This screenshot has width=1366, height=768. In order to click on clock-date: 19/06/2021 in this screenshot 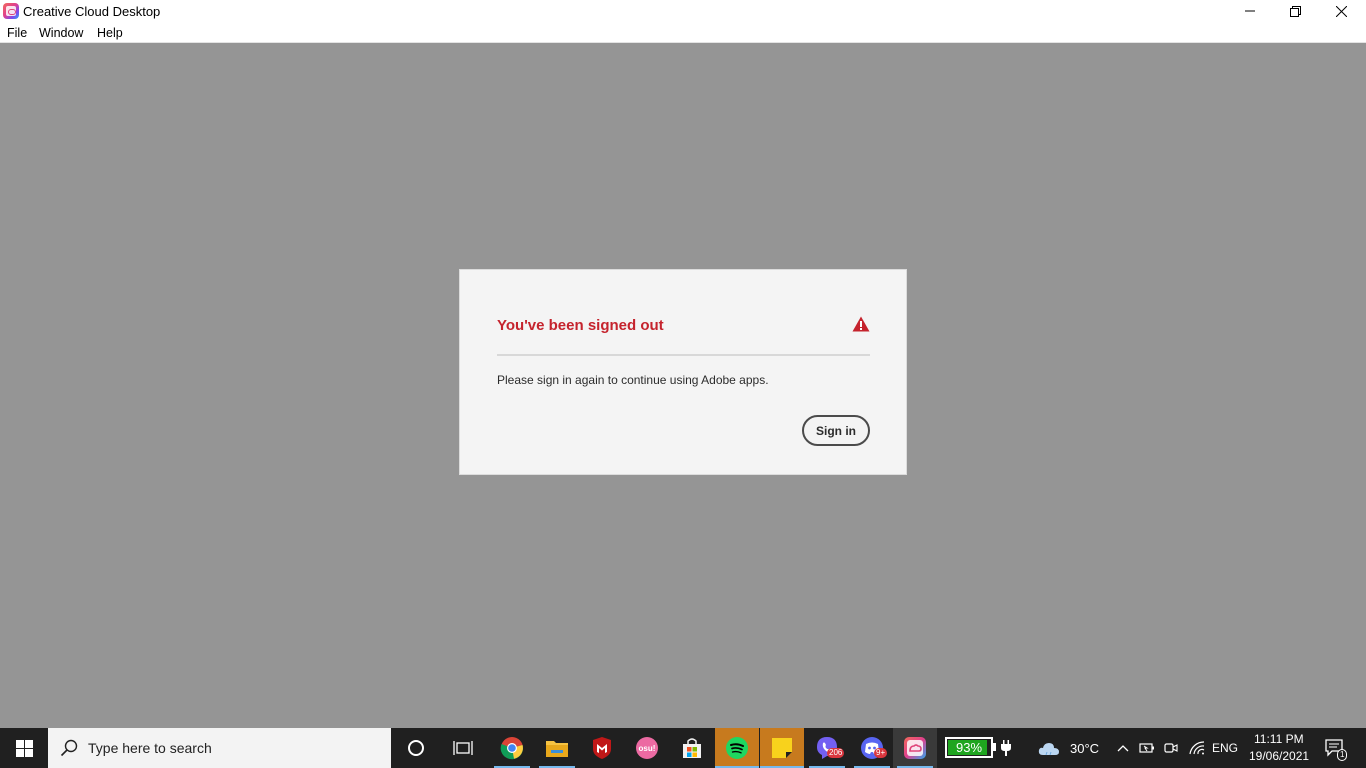, I will do `click(1279, 756)`.